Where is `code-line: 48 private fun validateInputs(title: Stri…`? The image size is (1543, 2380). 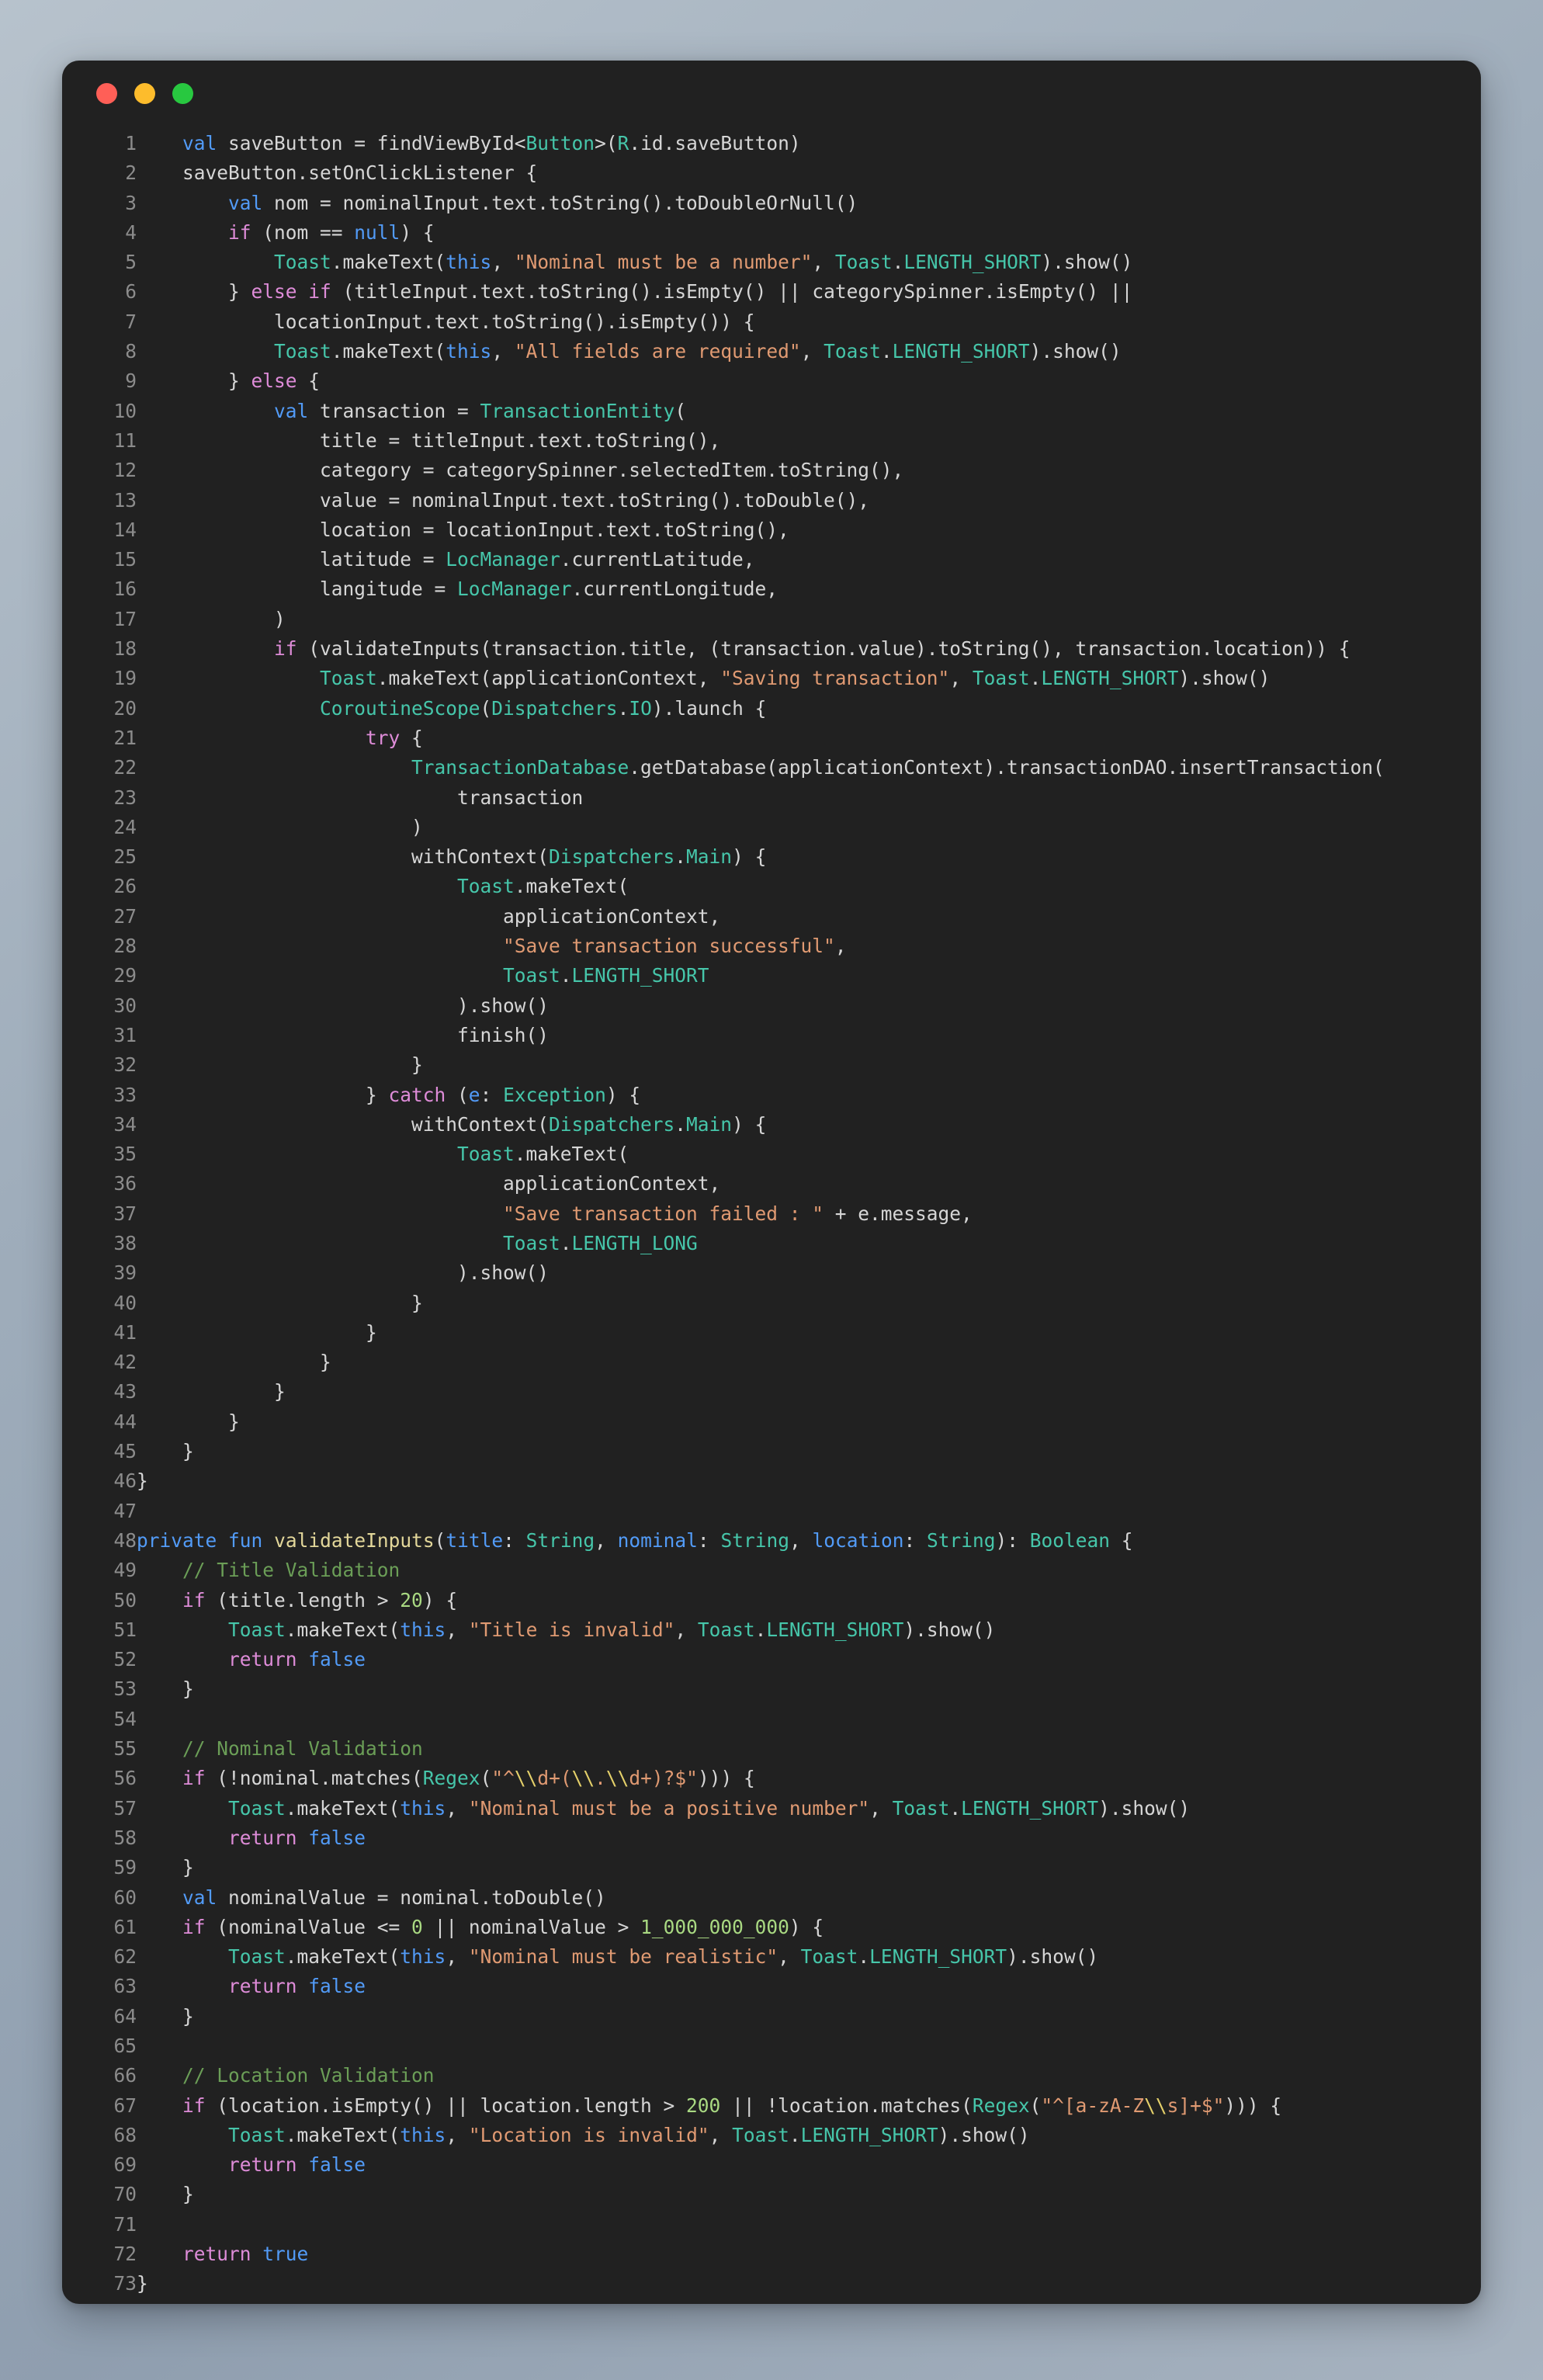
code-line: 48 private fun validateInputs(title: Stri… is located at coordinates (771, 1541).